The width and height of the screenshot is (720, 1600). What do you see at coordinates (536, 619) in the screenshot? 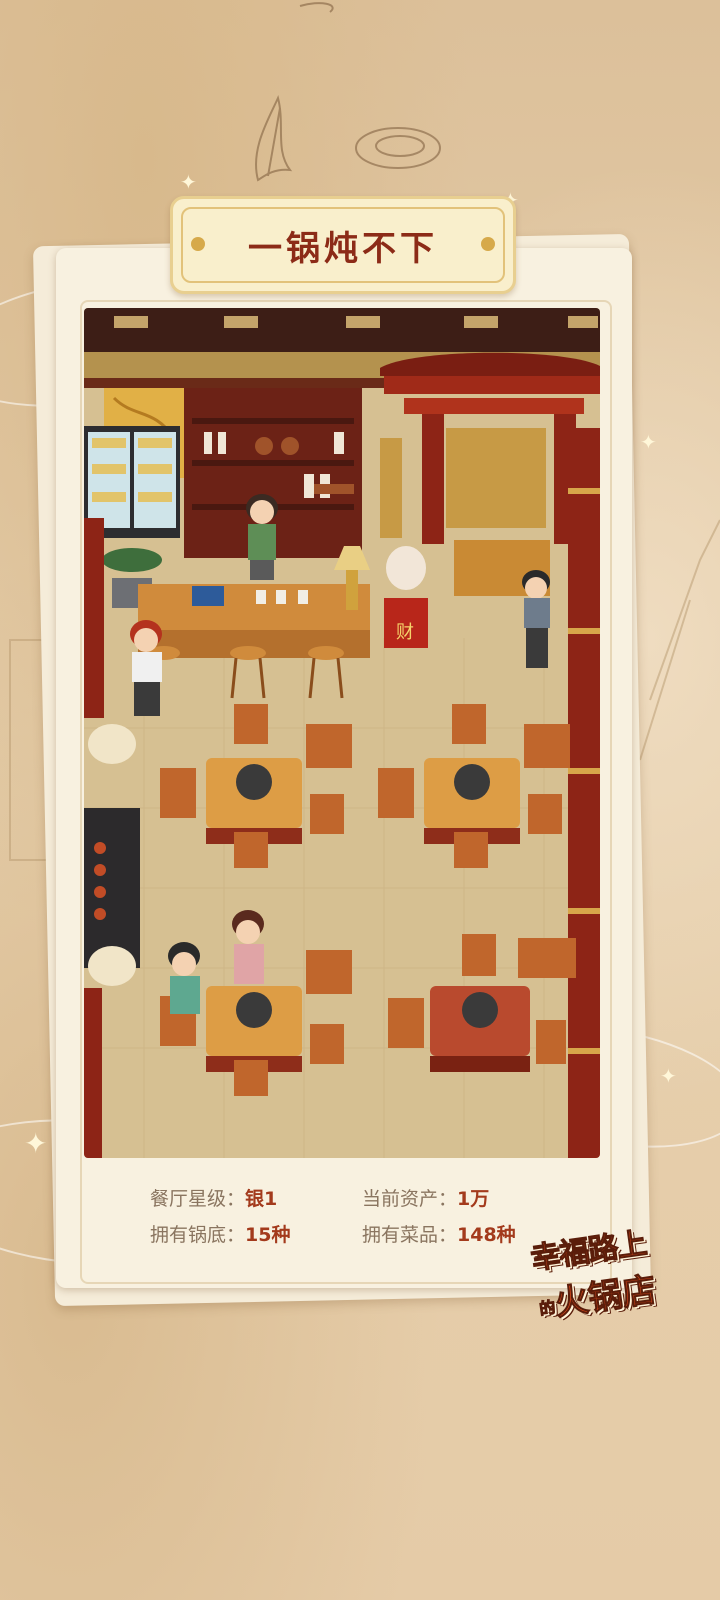
I see `waiter-character-right` at bounding box center [536, 619].